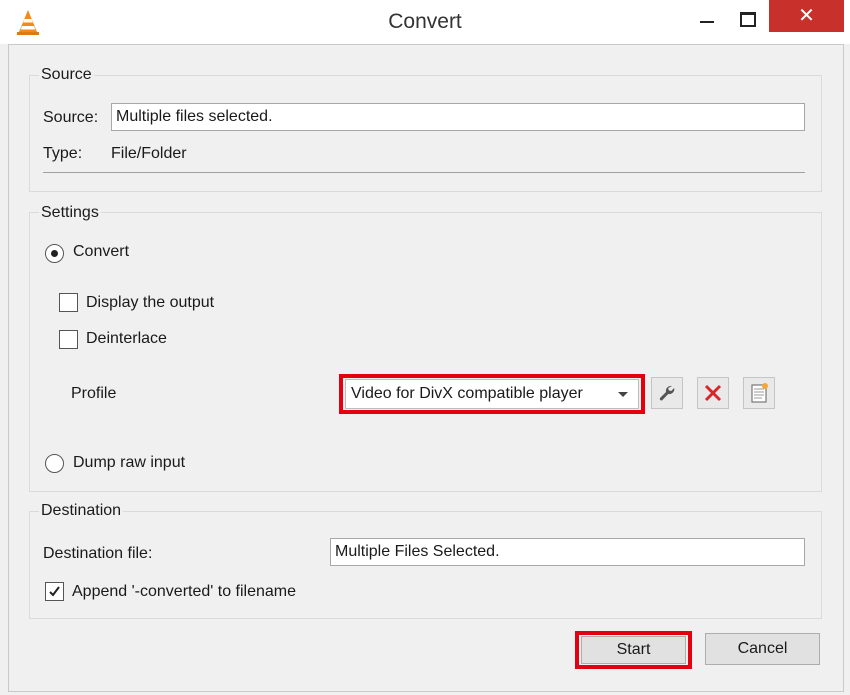 This screenshot has height=695, width=850. I want to click on display-output-checkbox, so click(68, 302).